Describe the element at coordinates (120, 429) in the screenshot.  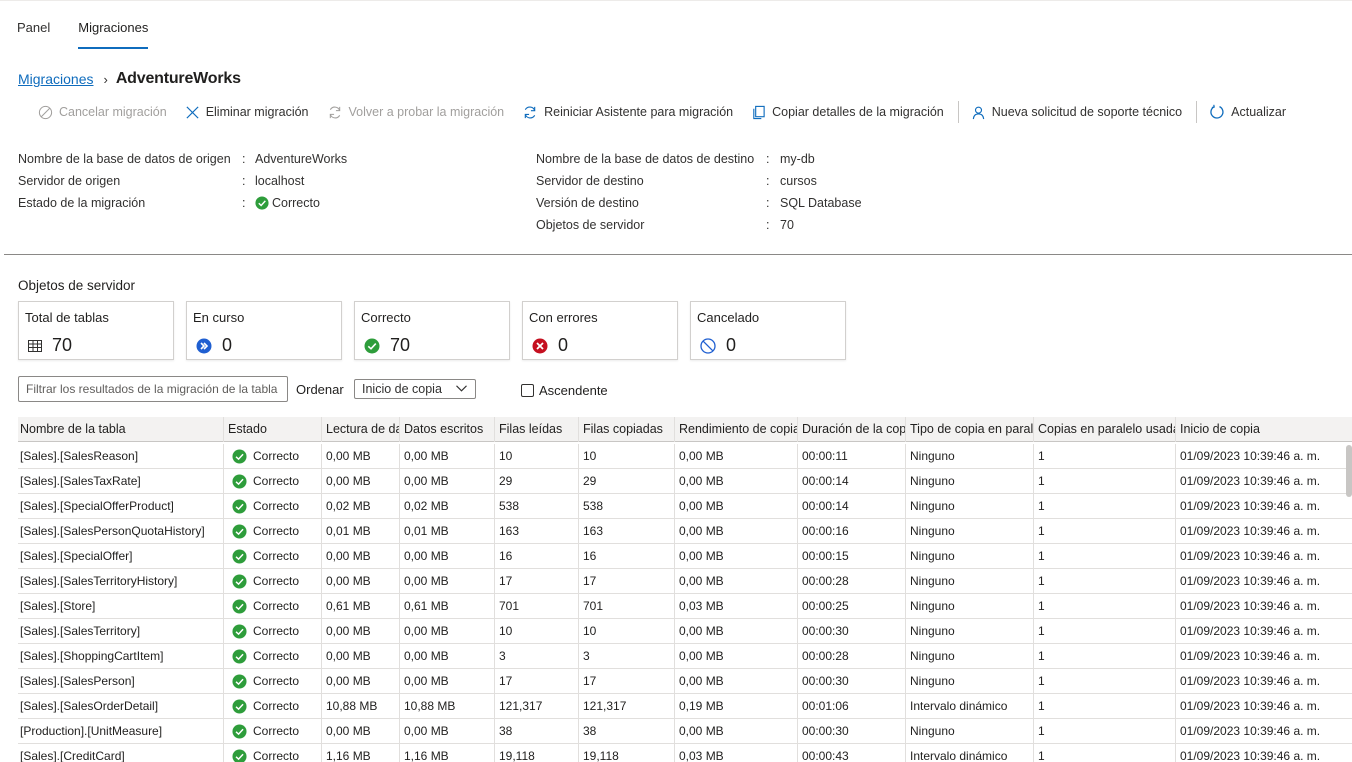
I see `column-header-table-name: Nombre de la tabla` at that location.